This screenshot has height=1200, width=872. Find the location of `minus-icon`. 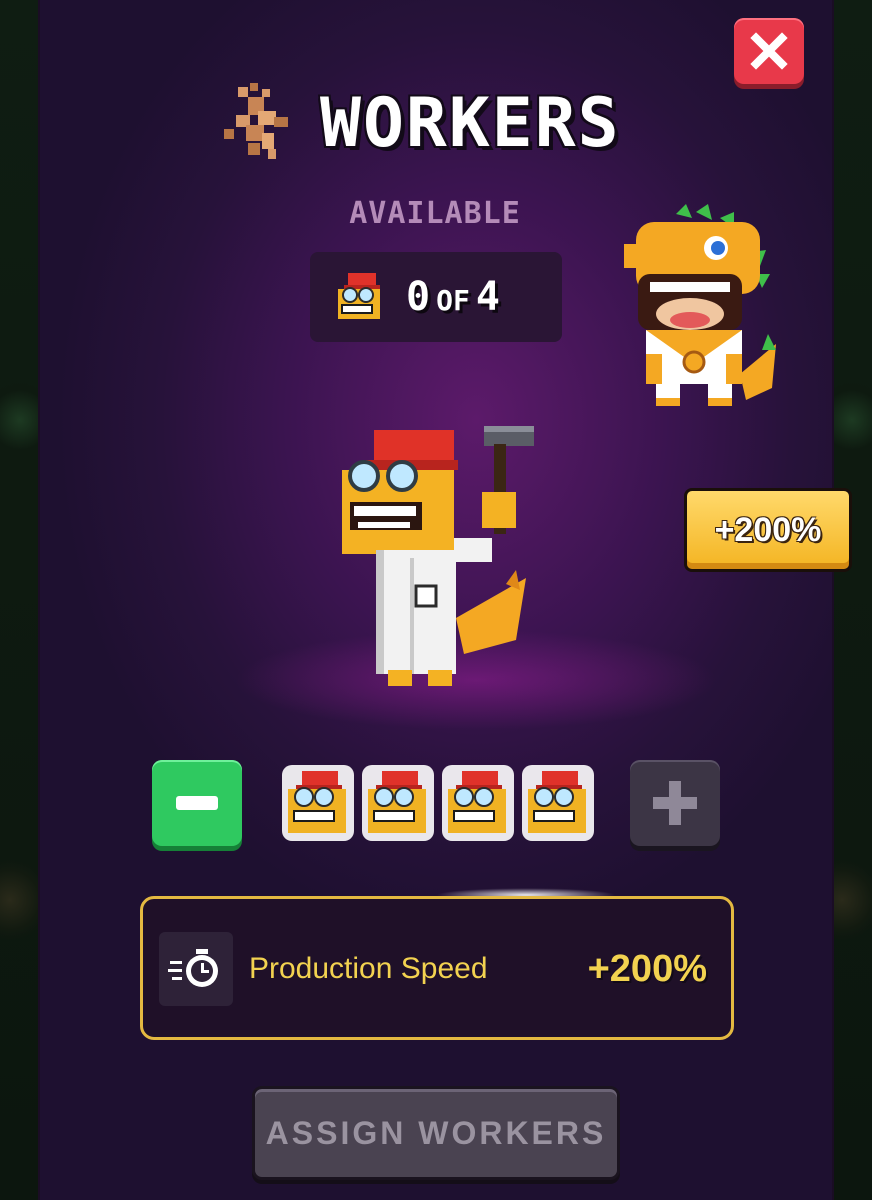

minus-icon is located at coordinates (197, 803).